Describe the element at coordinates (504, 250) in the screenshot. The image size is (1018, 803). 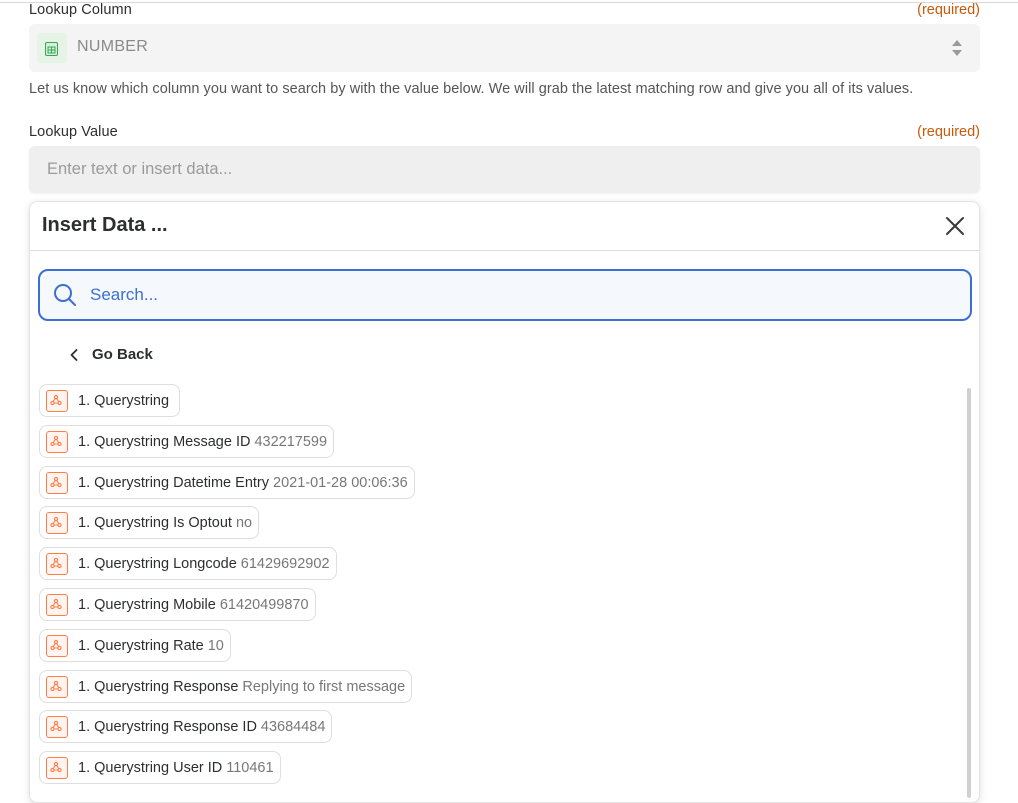
I see `panel-divider` at that location.